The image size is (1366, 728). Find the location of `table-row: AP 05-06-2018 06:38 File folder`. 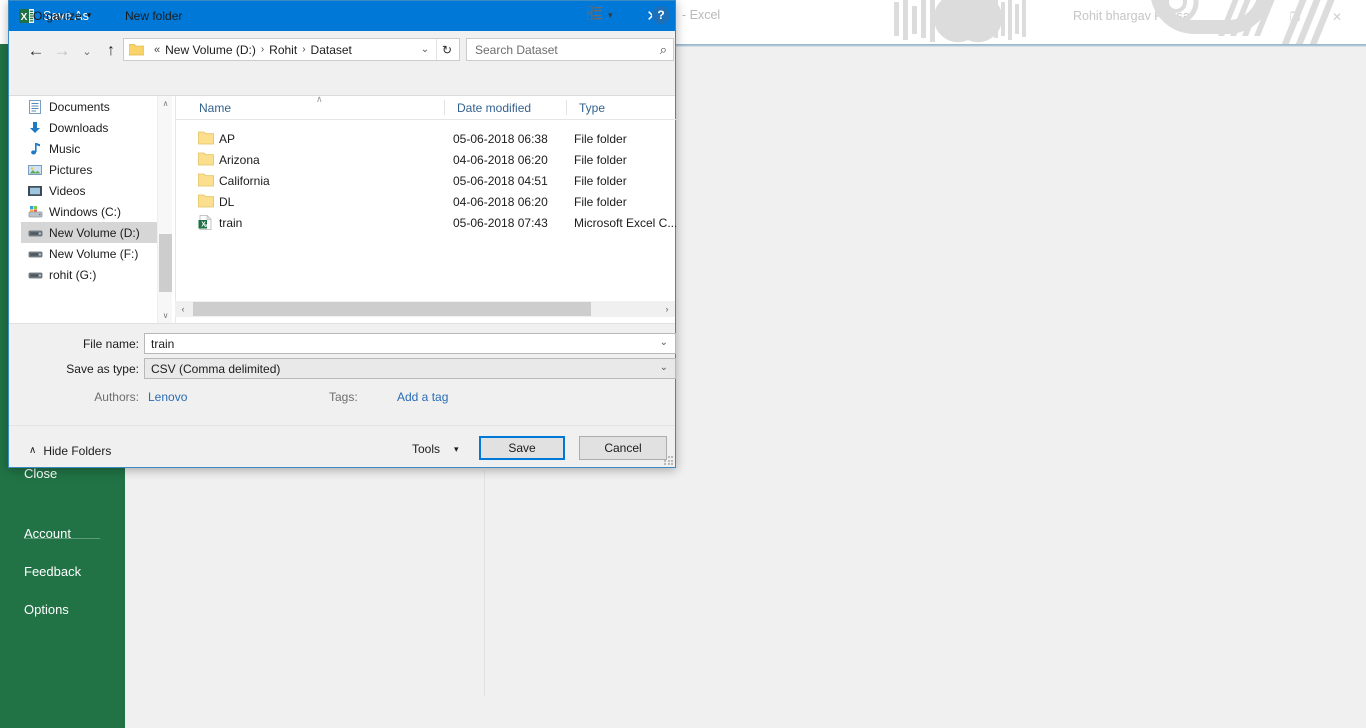

table-row: AP 05-06-2018 06:38 File folder is located at coordinates (426, 138).